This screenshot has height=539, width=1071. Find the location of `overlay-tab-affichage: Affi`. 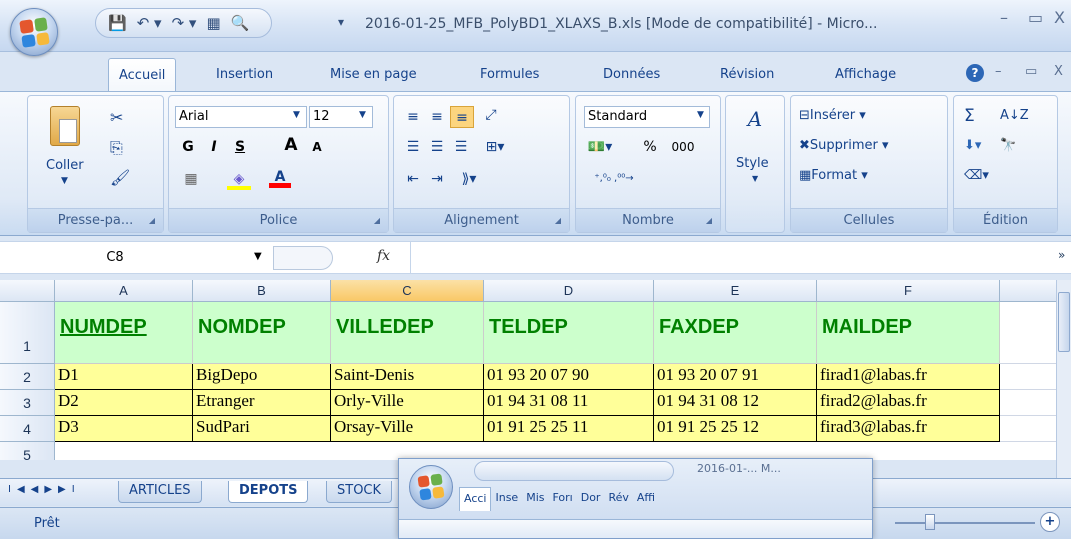

overlay-tab-affichage: Affi is located at coordinates (646, 499).